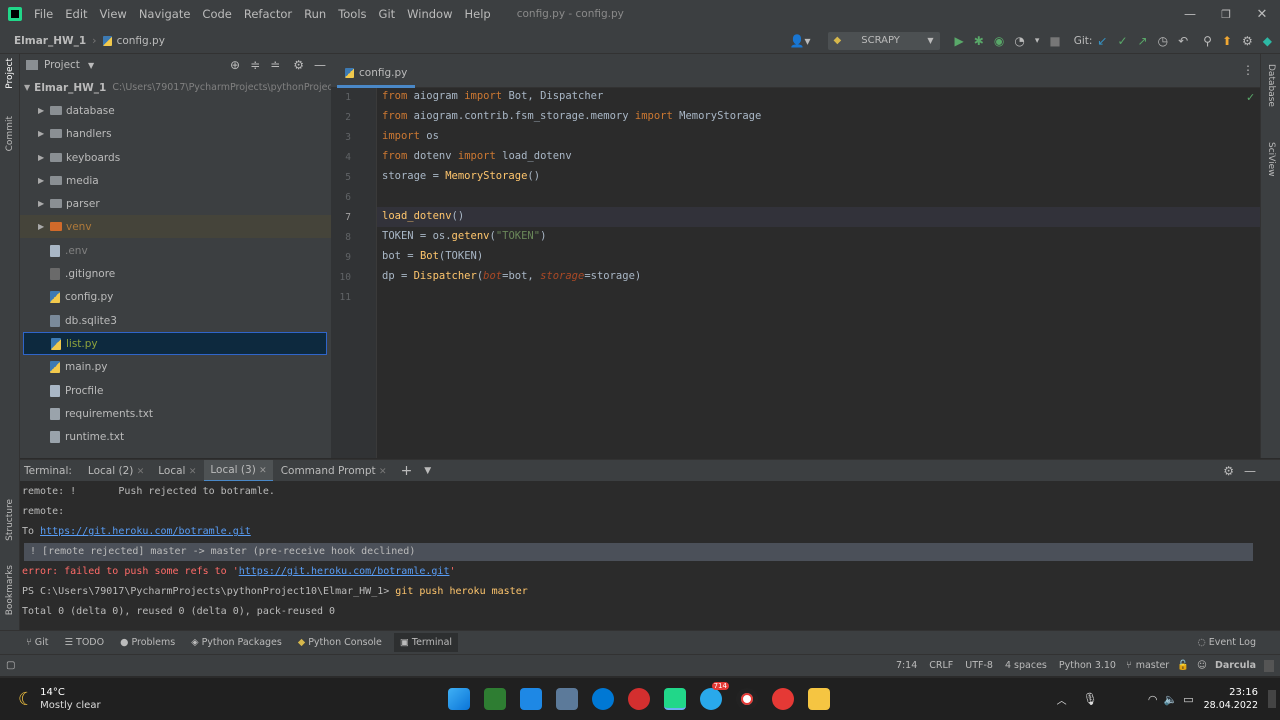 This screenshot has width=1280, height=720. I want to click on weather-icon: ☾, so click(26, 699).